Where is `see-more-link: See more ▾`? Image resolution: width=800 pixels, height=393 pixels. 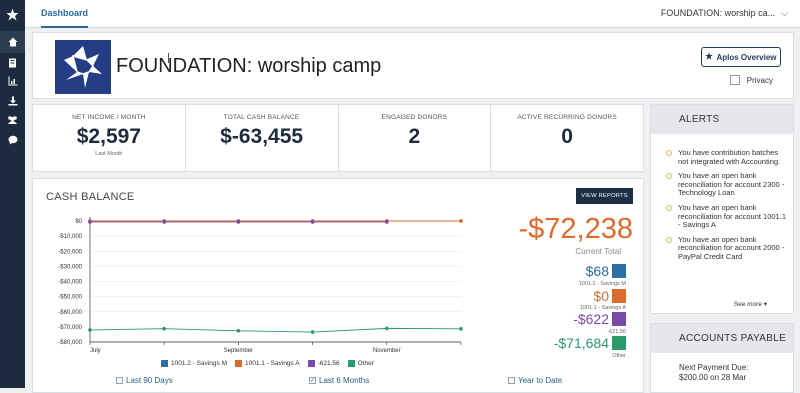 see-more-link: See more ▾ is located at coordinates (750, 304).